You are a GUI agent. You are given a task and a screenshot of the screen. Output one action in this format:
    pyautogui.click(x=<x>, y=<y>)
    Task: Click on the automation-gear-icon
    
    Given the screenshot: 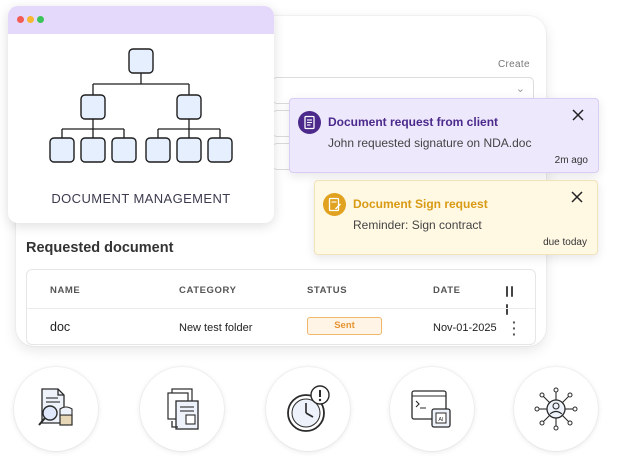 What is the action you would take?
    pyautogui.click(x=556, y=409)
    